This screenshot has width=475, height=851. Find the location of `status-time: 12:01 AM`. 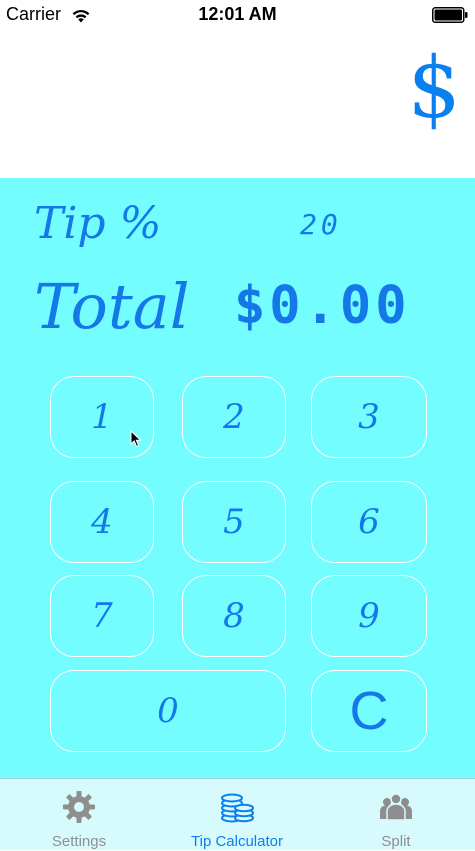

status-time: 12:01 AM is located at coordinates (237, 14).